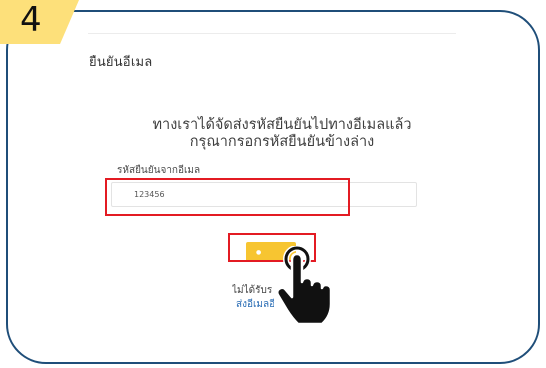 This screenshot has height=368, width=546. What do you see at coordinates (31, 20) in the screenshot?
I see `step-number: 4` at bounding box center [31, 20].